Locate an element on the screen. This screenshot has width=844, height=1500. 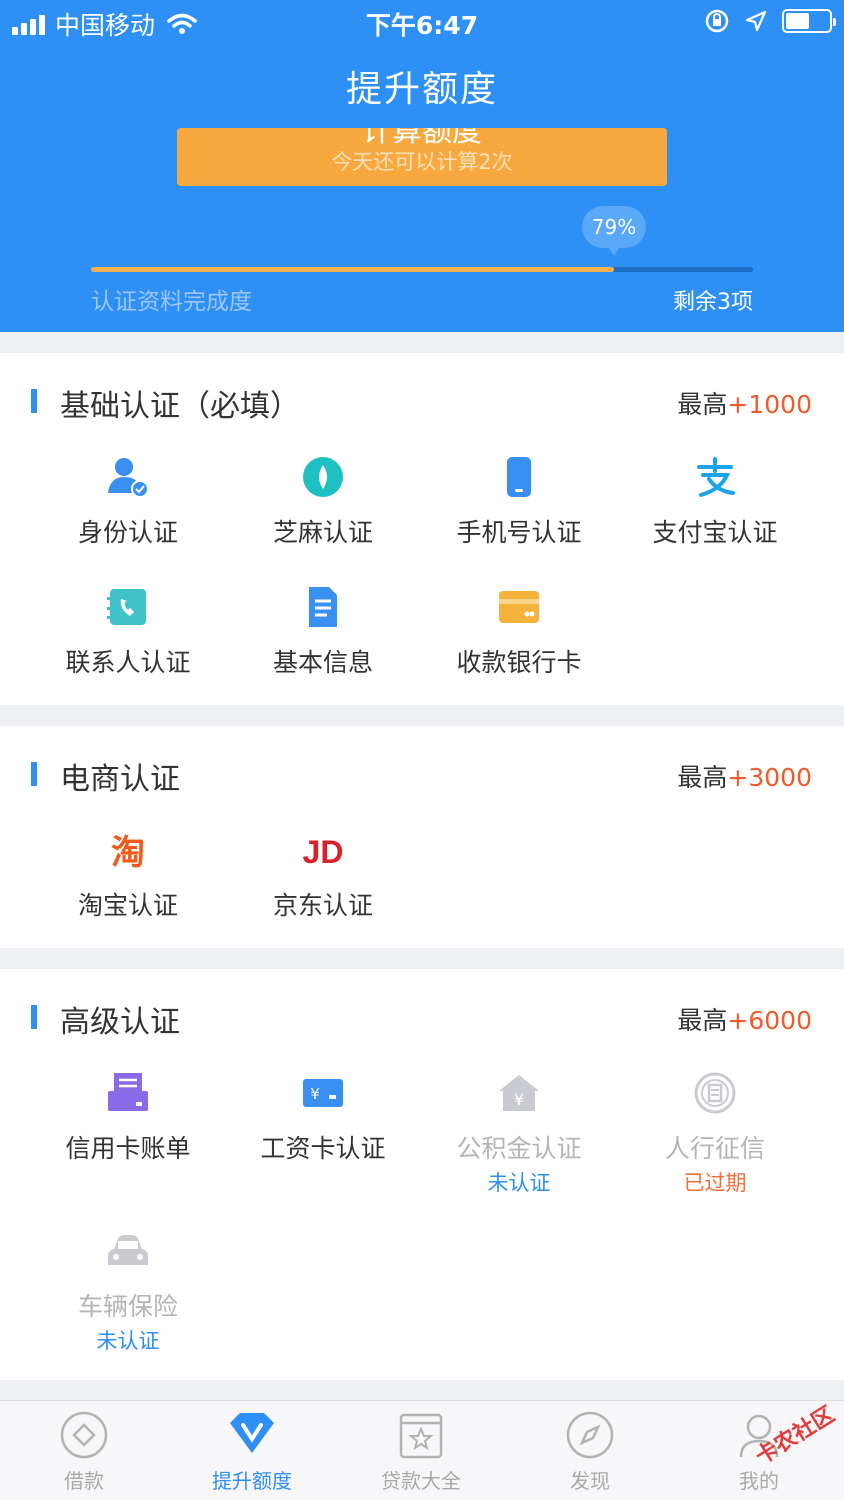
bottom-tab-bar: 借款 提升额度 贷款大全 发现 我的 is located at coordinates (422, 1450).